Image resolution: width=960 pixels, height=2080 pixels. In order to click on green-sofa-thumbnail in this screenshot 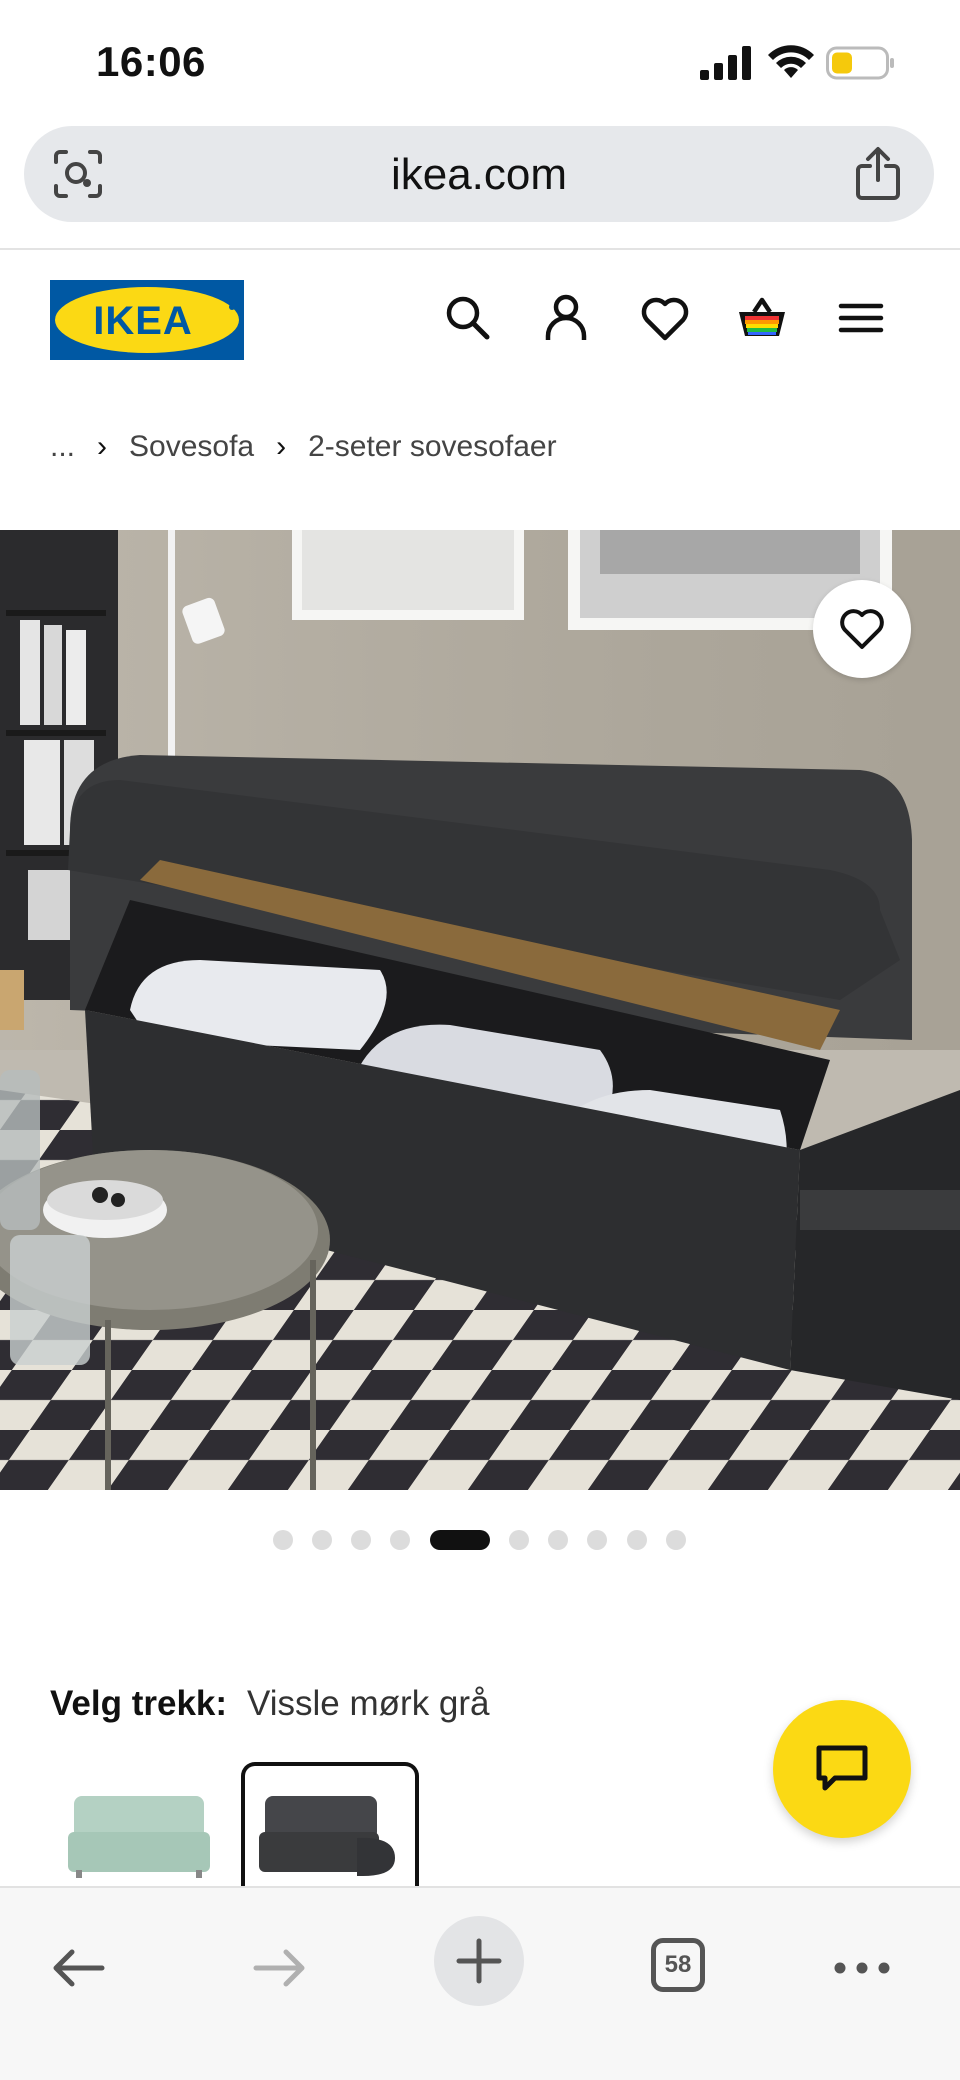, I will do `click(139, 1837)`.